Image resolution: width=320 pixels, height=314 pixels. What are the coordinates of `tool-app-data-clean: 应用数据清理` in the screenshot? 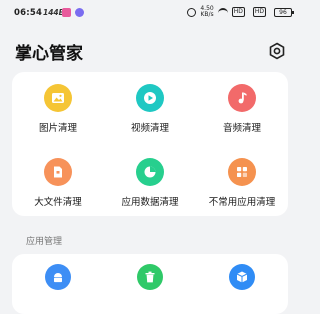 It's located at (150, 183).